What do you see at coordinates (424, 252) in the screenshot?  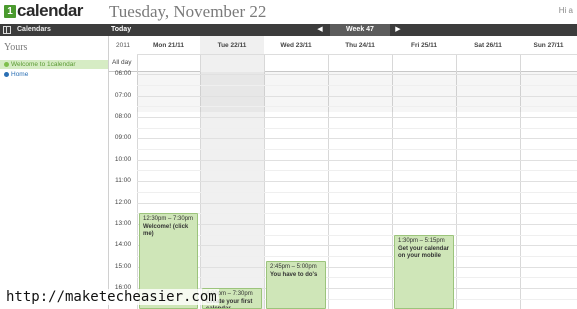 I see `event-title: Get your calendar on your mobile` at bounding box center [424, 252].